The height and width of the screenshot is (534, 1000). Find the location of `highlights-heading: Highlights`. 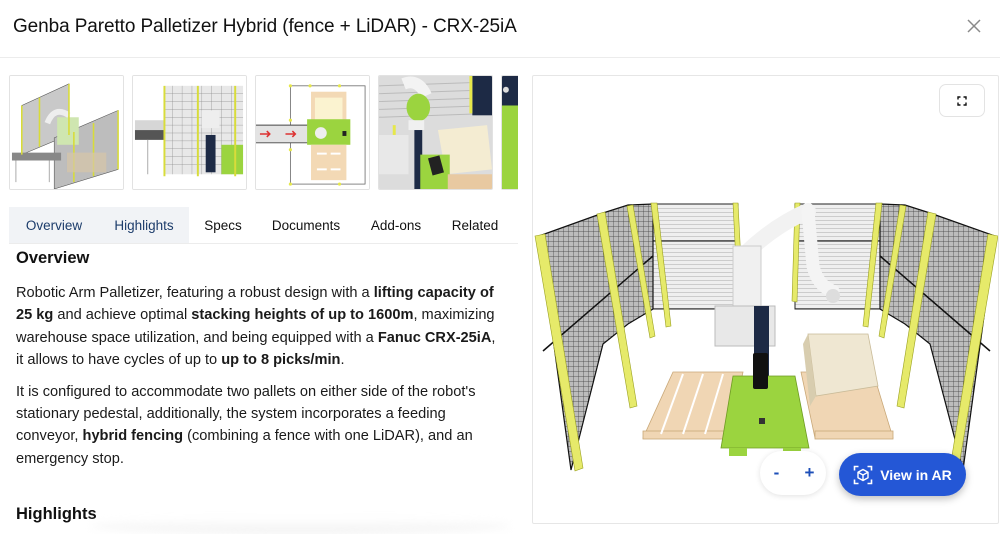

highlights-heading: Highlights is located at coordinates (56, 514).